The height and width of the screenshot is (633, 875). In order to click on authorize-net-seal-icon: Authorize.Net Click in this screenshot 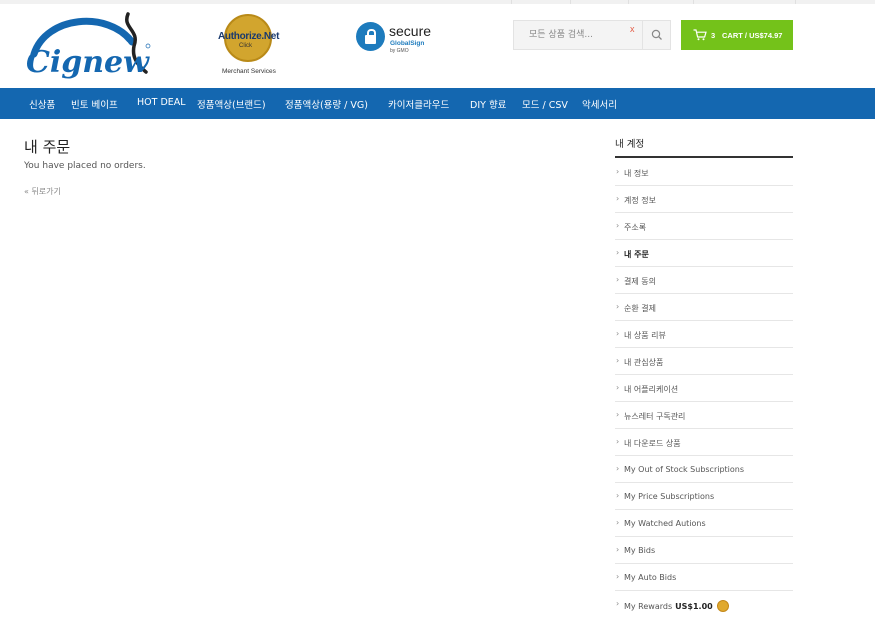, I will do `click(248, 38)`.